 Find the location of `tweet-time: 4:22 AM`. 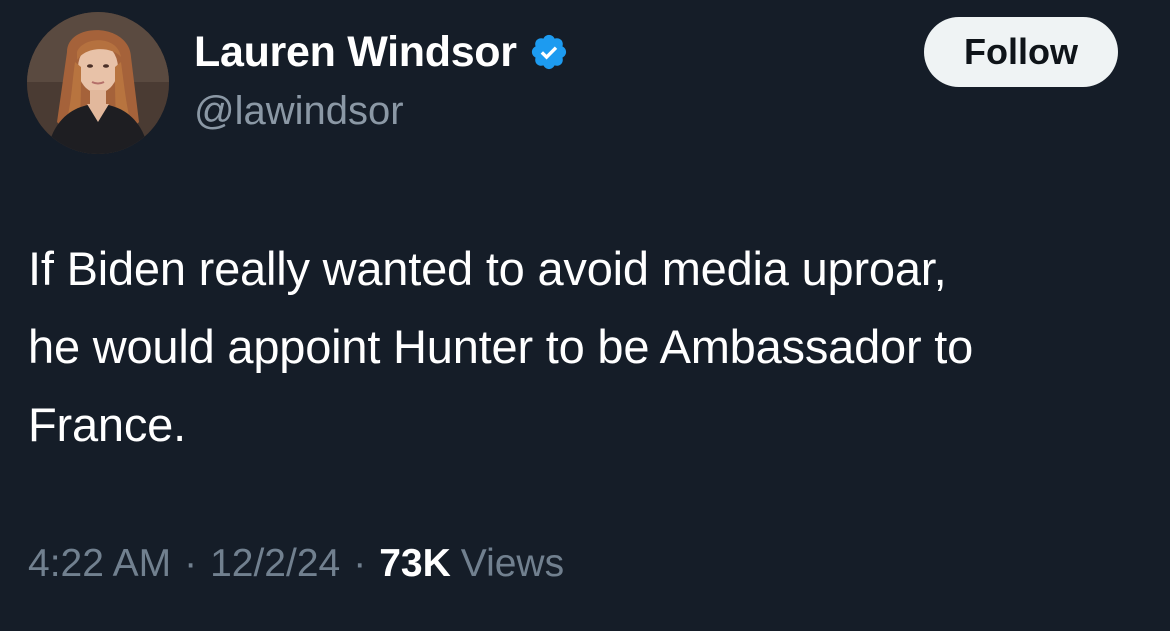

tweet-time: 4:22 AM is located at coordinates (99, 564).